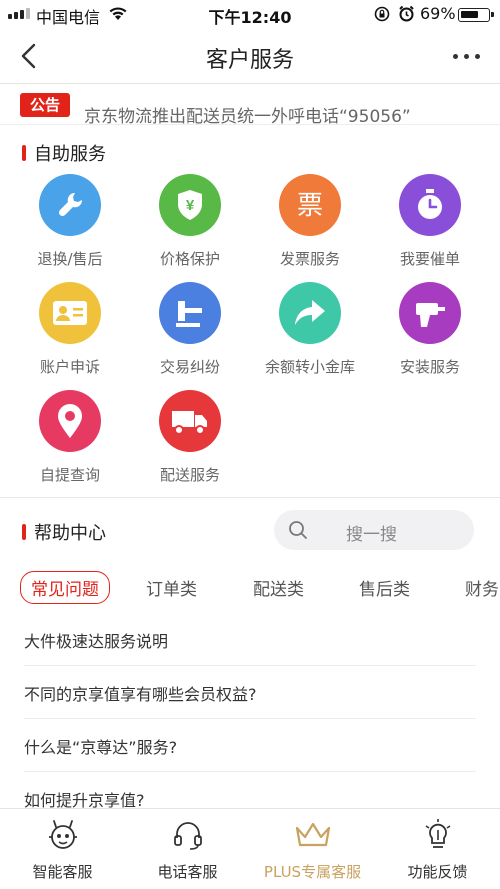 Image resolution: width=500 pixels, height=889 pixels. I want to click on help-center-title: 帮助中心, so click(70, 533).